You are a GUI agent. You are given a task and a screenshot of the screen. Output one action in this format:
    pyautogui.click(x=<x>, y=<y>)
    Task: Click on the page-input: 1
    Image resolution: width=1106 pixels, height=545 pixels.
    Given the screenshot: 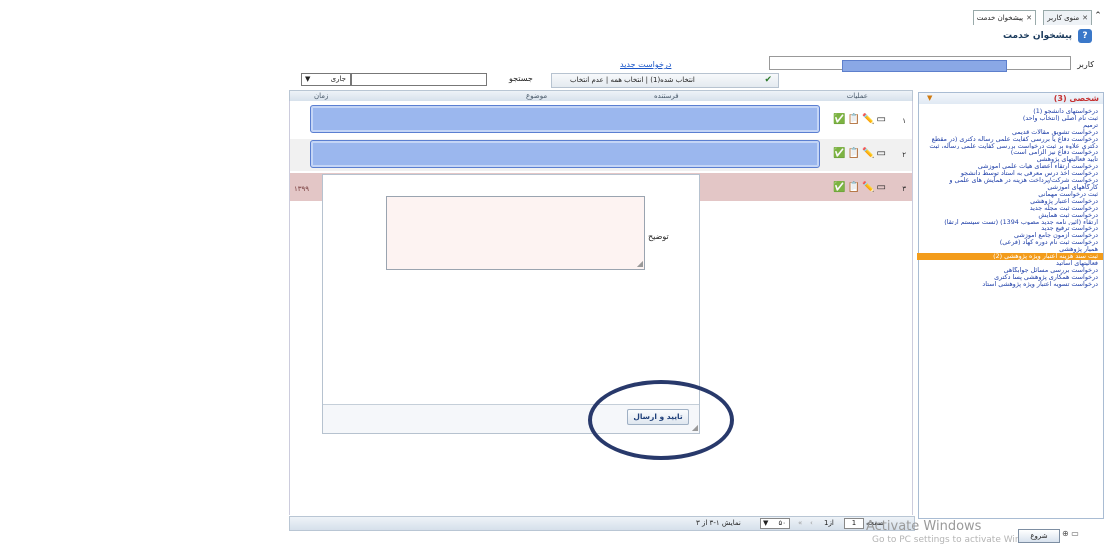 What is the action you would take?
    pyautogui.click(x=854, y=523)
    